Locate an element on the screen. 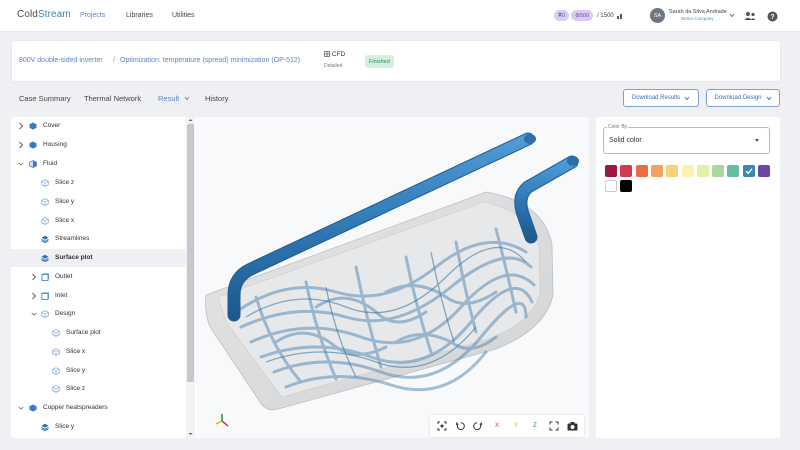  nav-projects: Projects is located at coordinates (92, 15).